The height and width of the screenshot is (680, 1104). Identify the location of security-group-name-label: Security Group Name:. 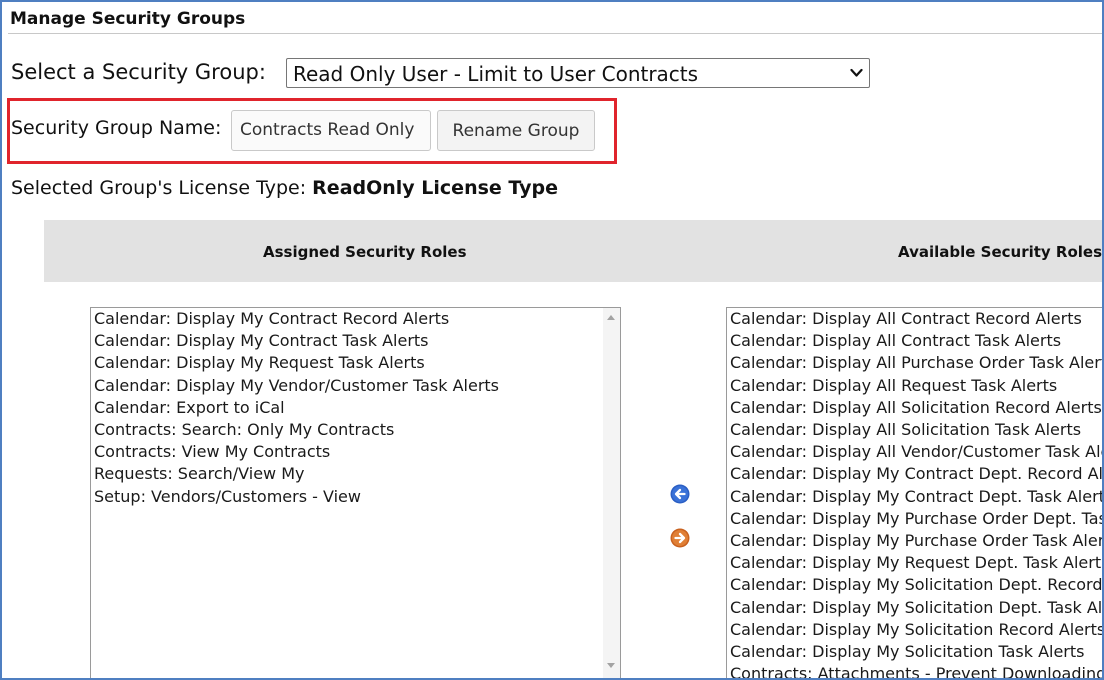
(116, 128).